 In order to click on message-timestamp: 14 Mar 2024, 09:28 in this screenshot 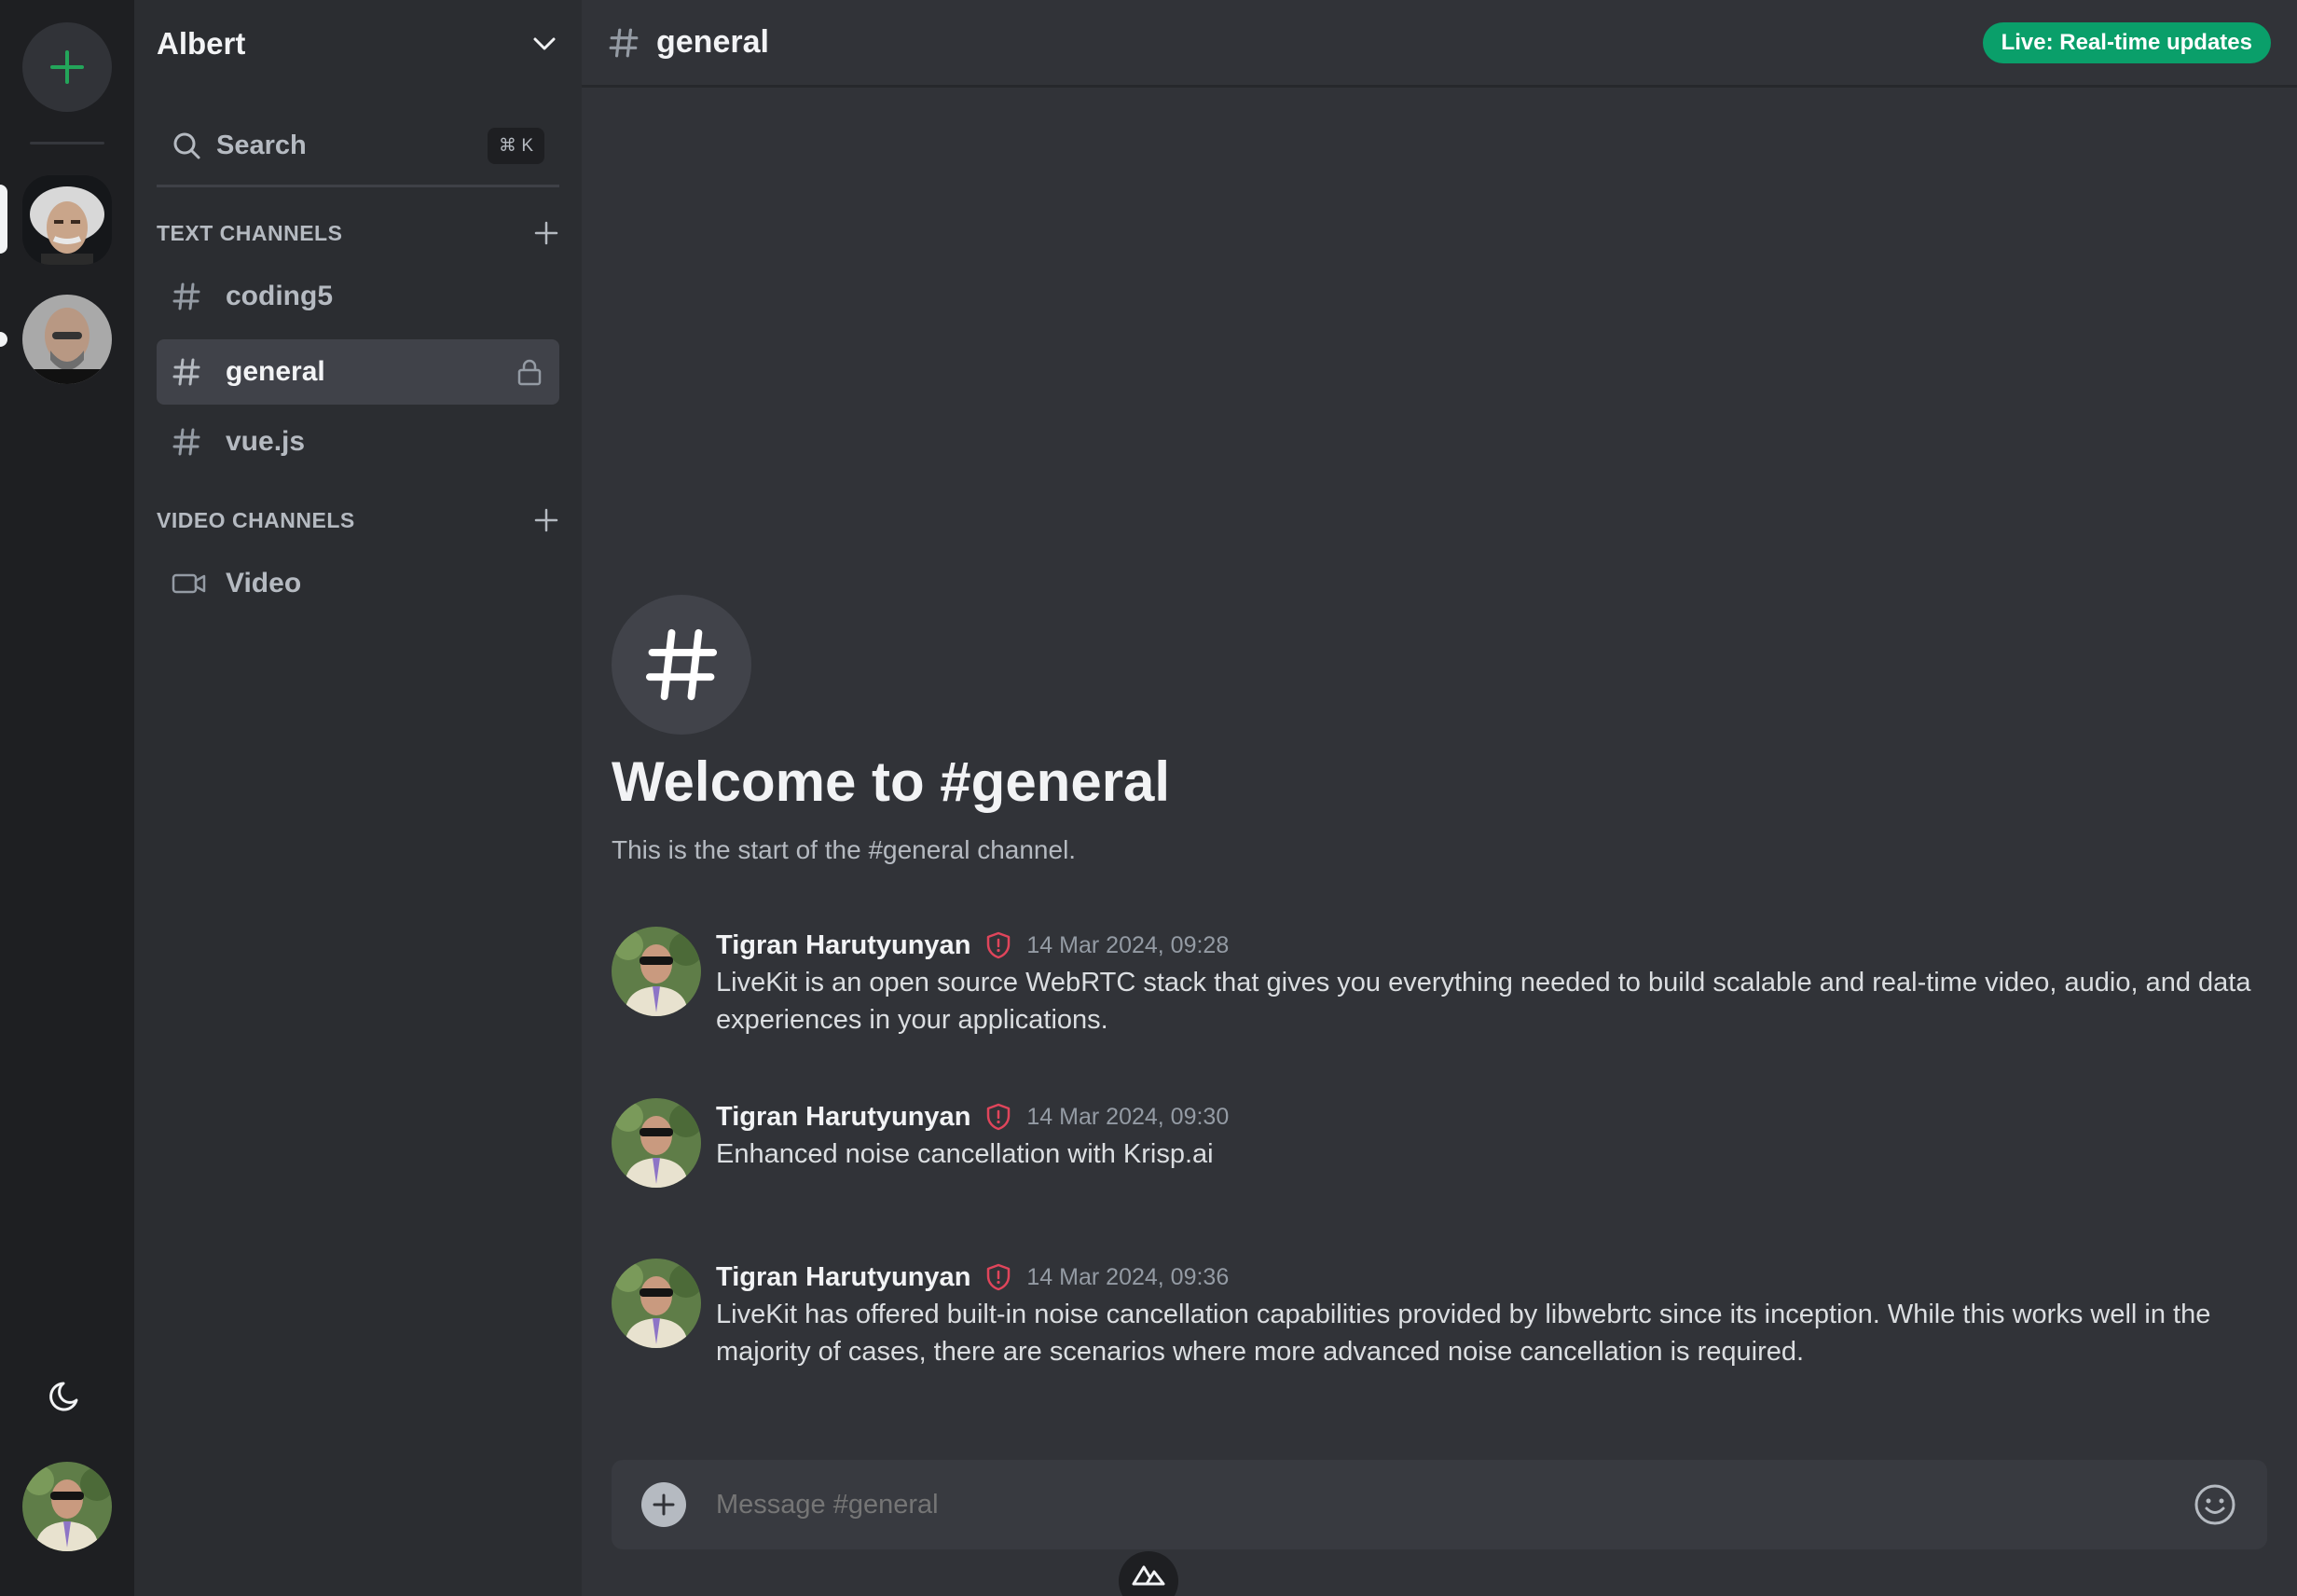, I will do `click(1128, 944)`.